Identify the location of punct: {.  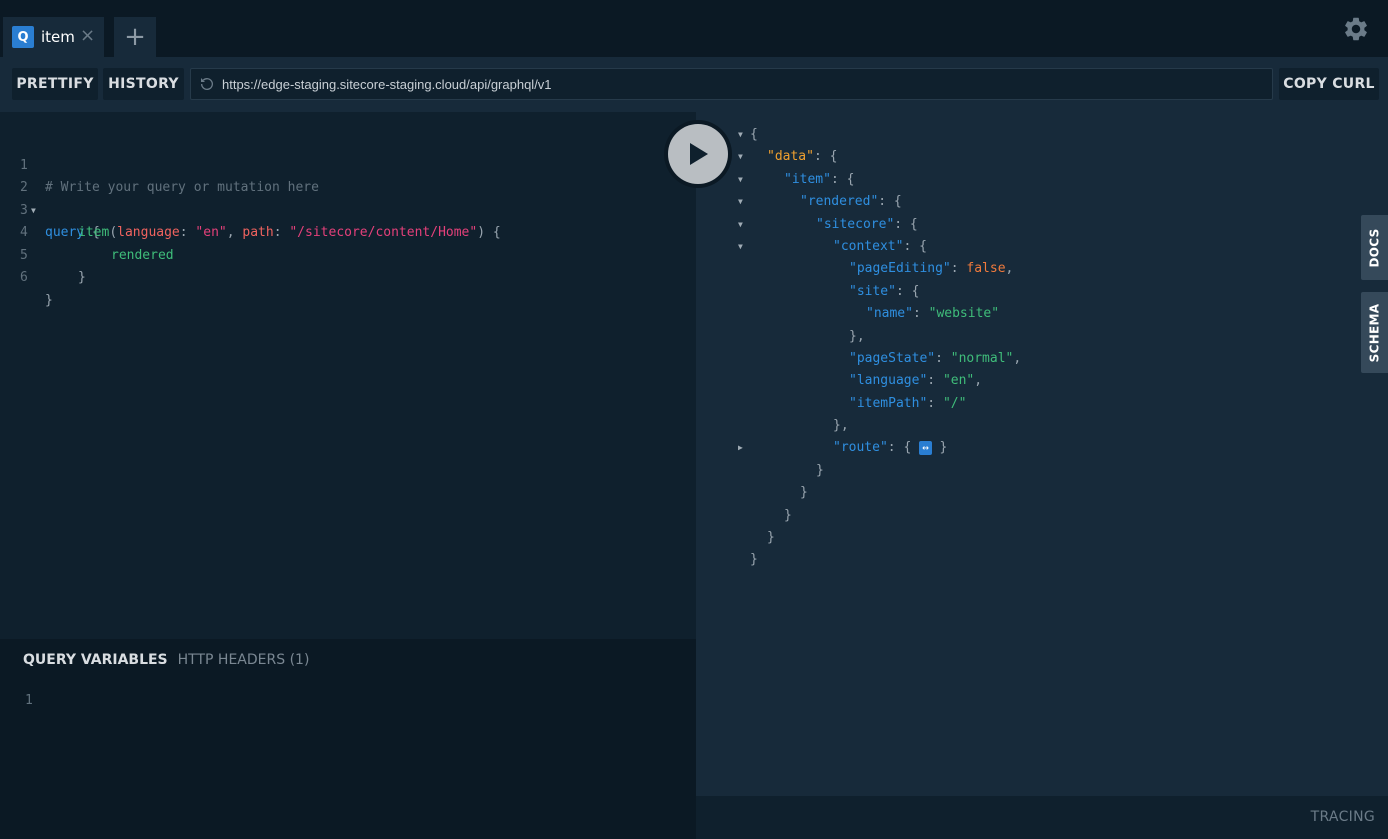
(754, 134).